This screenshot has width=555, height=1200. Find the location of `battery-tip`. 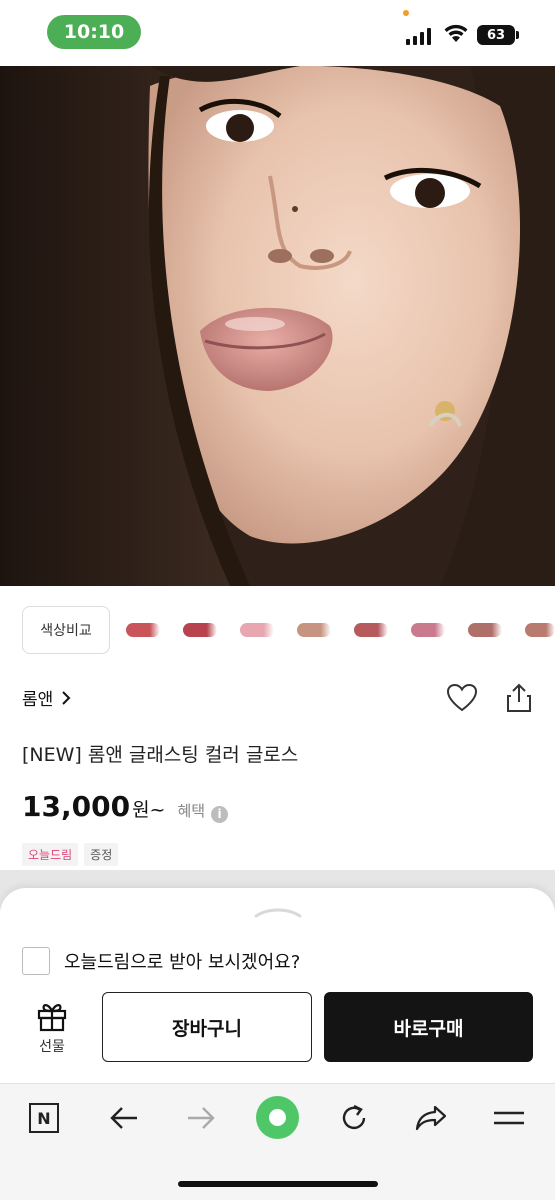

battery-tip is located at coordinates (517, 35).